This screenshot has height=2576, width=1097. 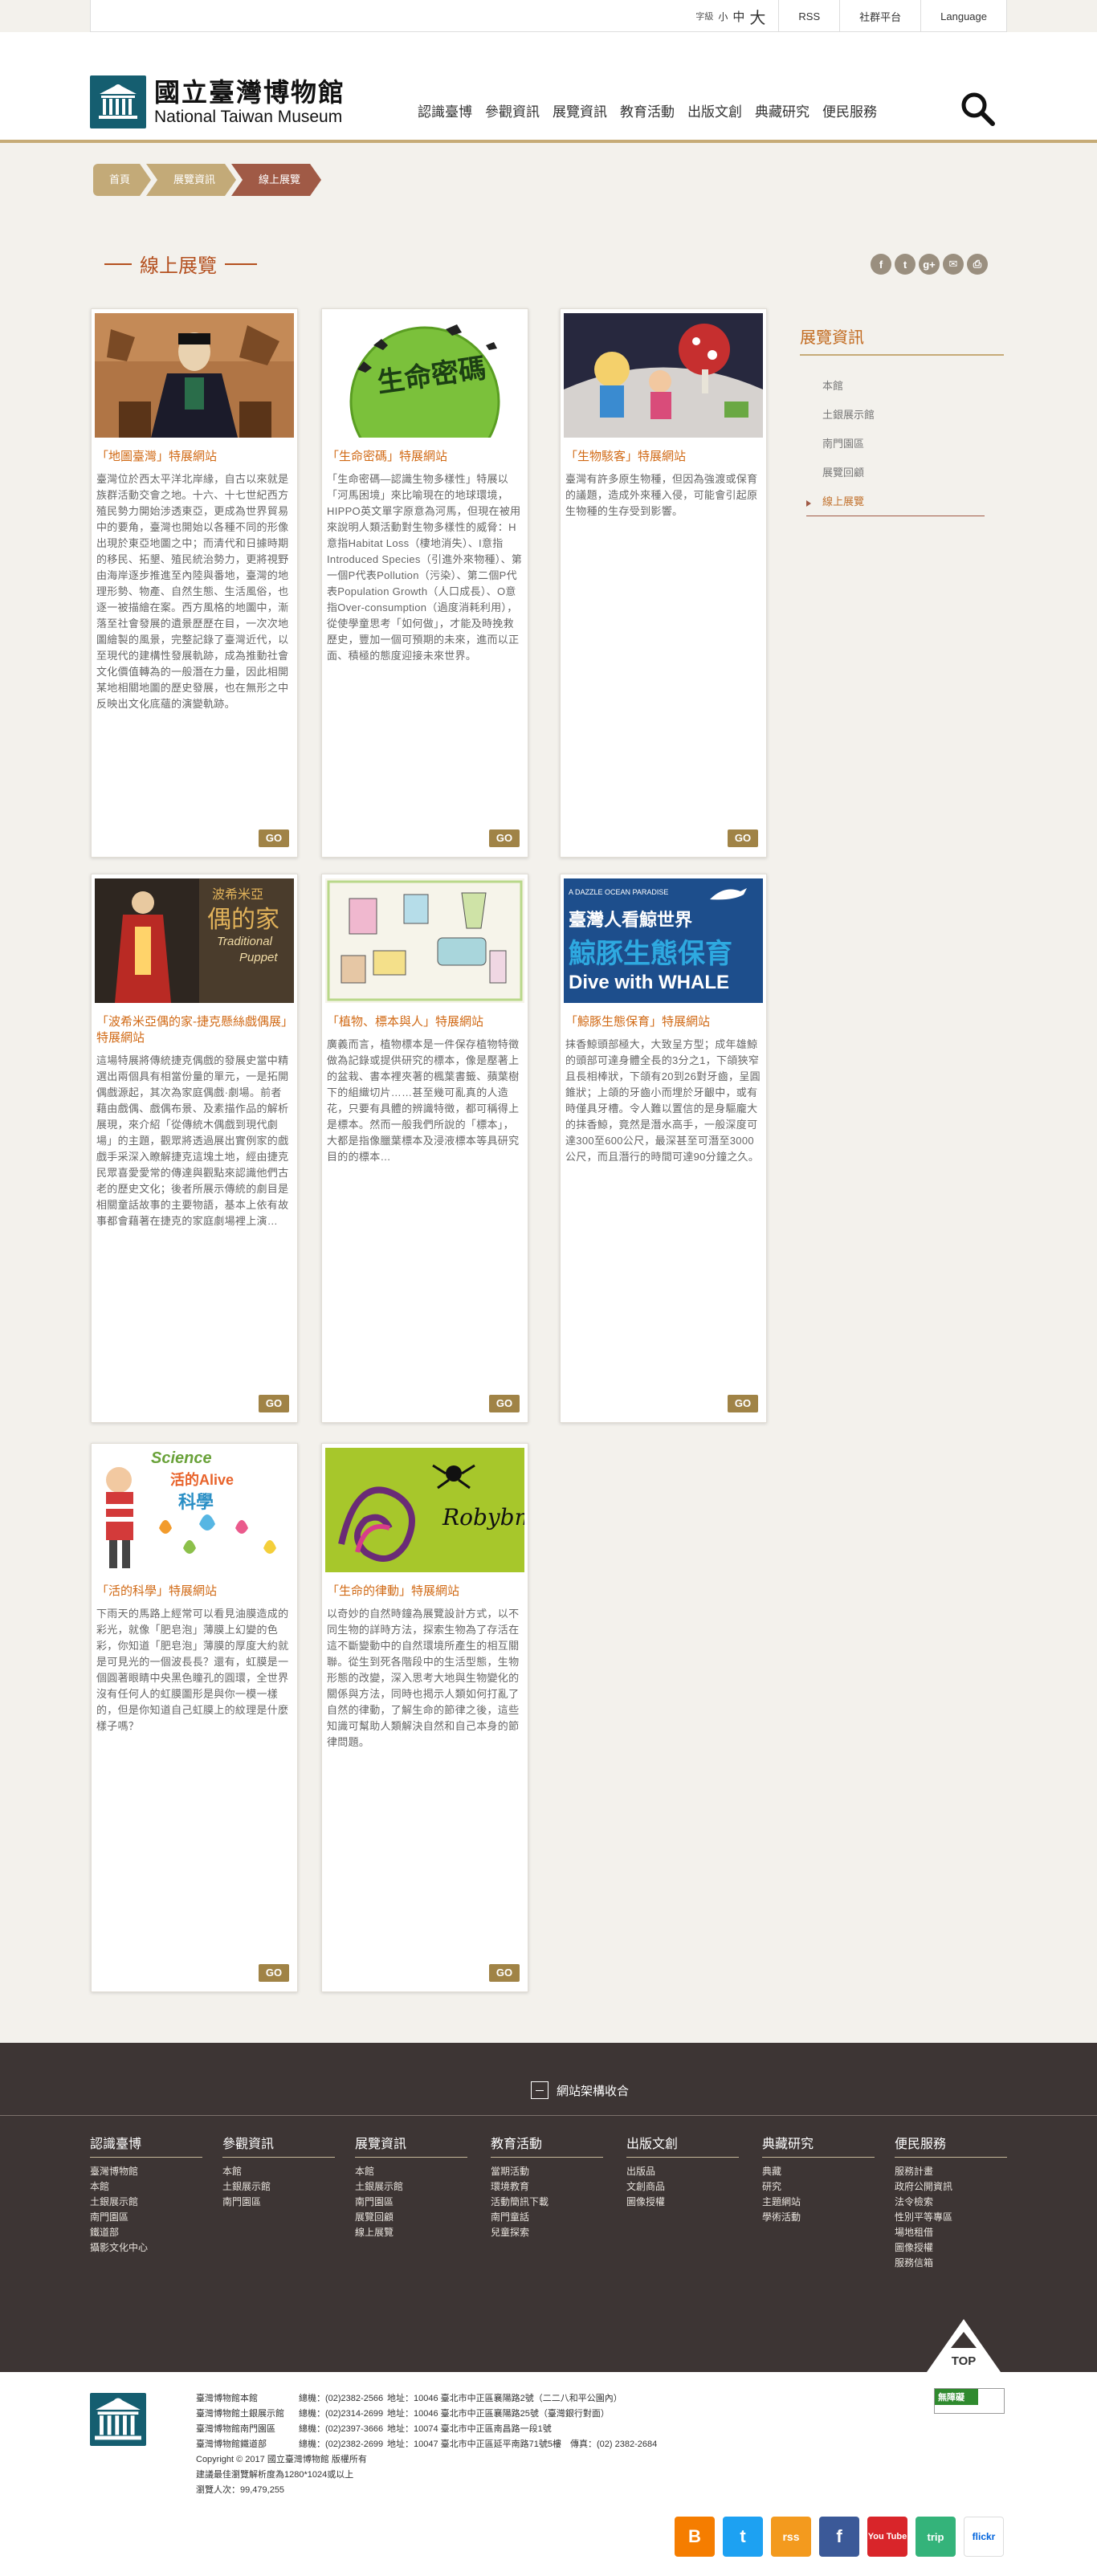 I want to click on sitemap-link: 法令檢索, so click(x=951, y=2202).